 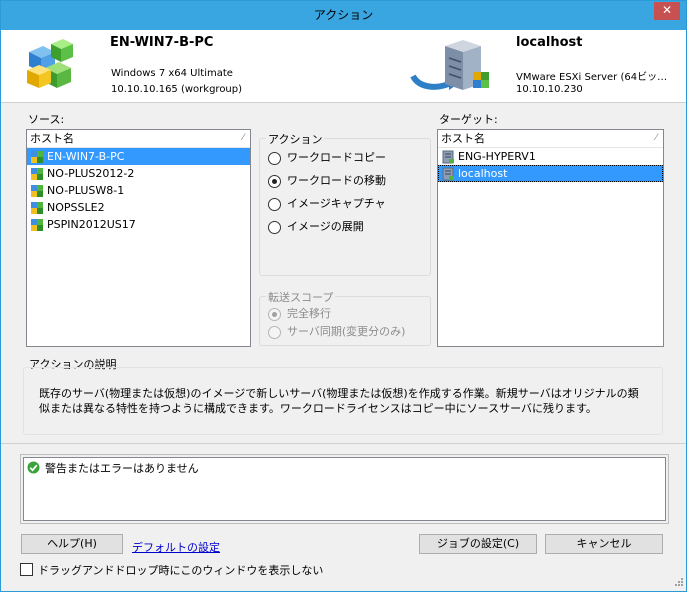 I want to click on close-button: ✕, so click(x=667, y=11).